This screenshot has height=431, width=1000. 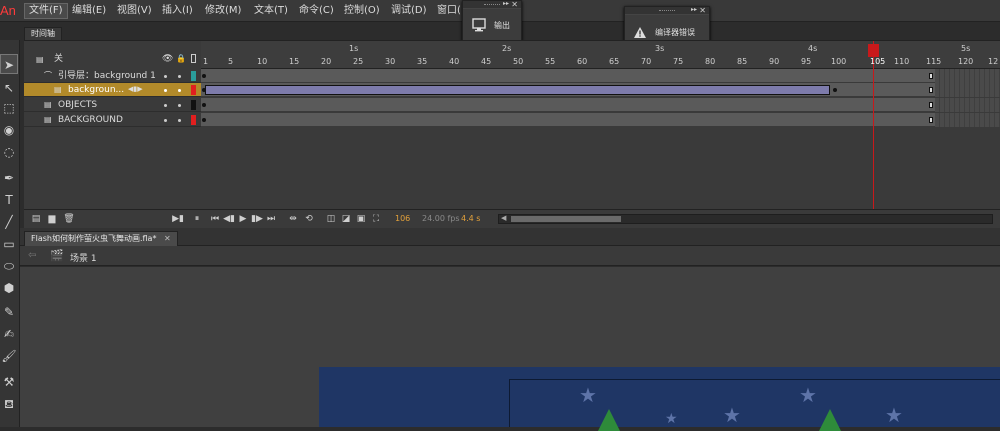 What do you see at coordinates (90, 120) in the screenshot?
I see `layer-name: BACKGROUND` at bounding box center [90, 120].